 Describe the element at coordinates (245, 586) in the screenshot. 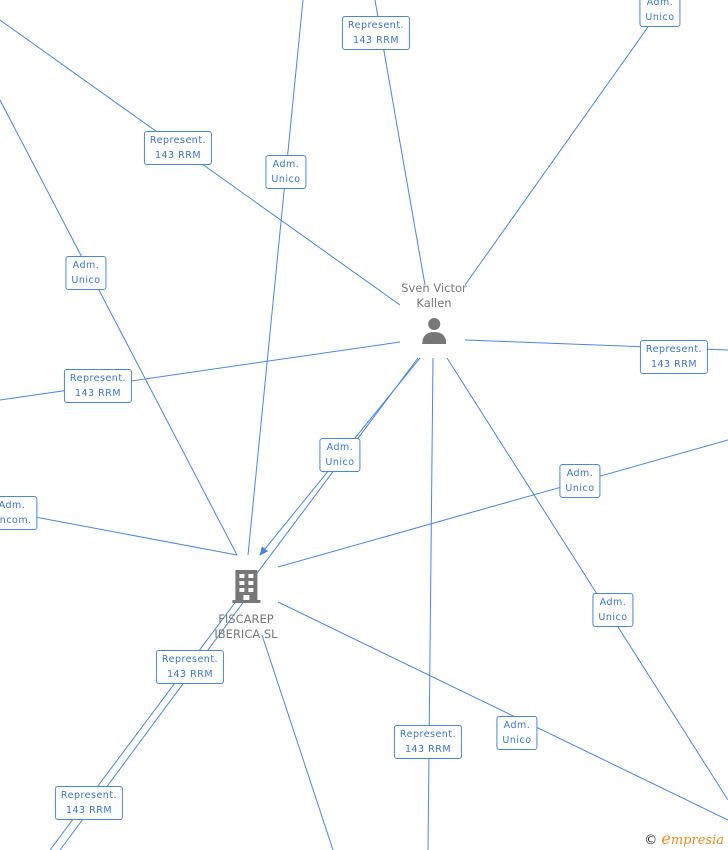

I see `building-icon` at that location.